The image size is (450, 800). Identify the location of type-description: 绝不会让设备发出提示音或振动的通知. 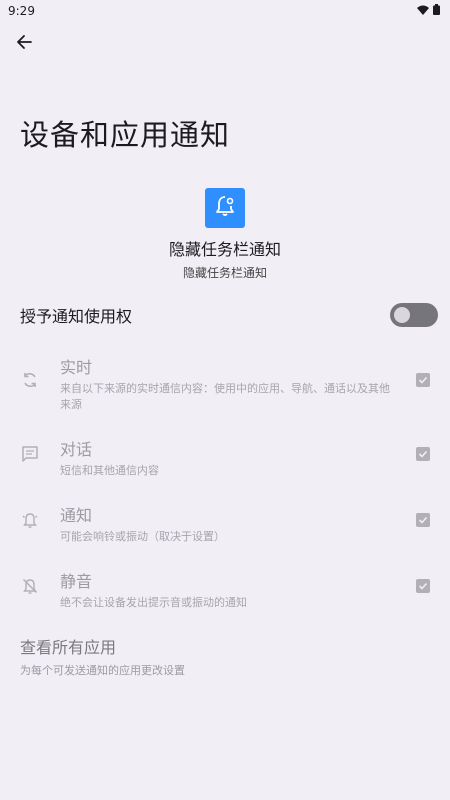
(153, 602).